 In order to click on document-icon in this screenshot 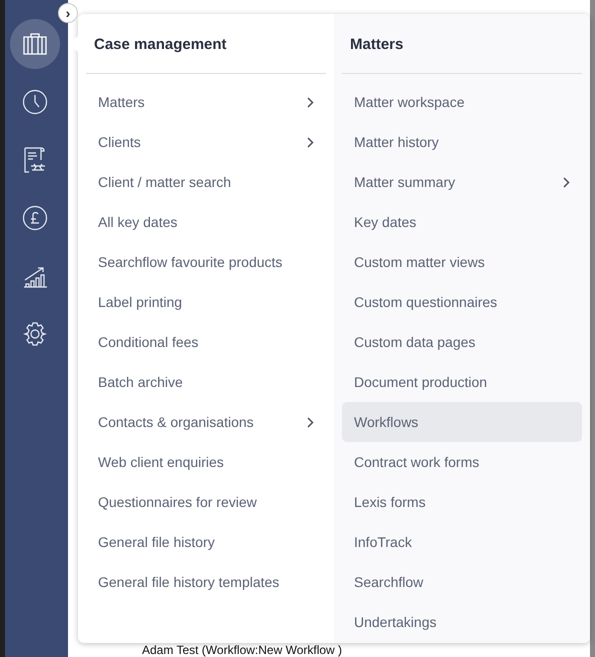, I will do `click(35, 160)`.